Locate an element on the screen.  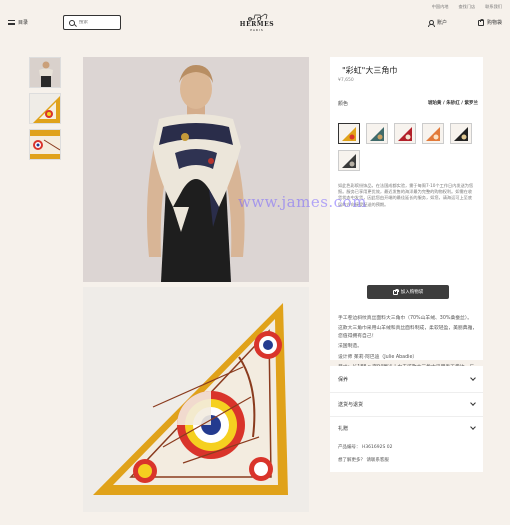
site-header: 目录 HERMES PARIS 账户 购物袋 is located at coordinates (255, 23).